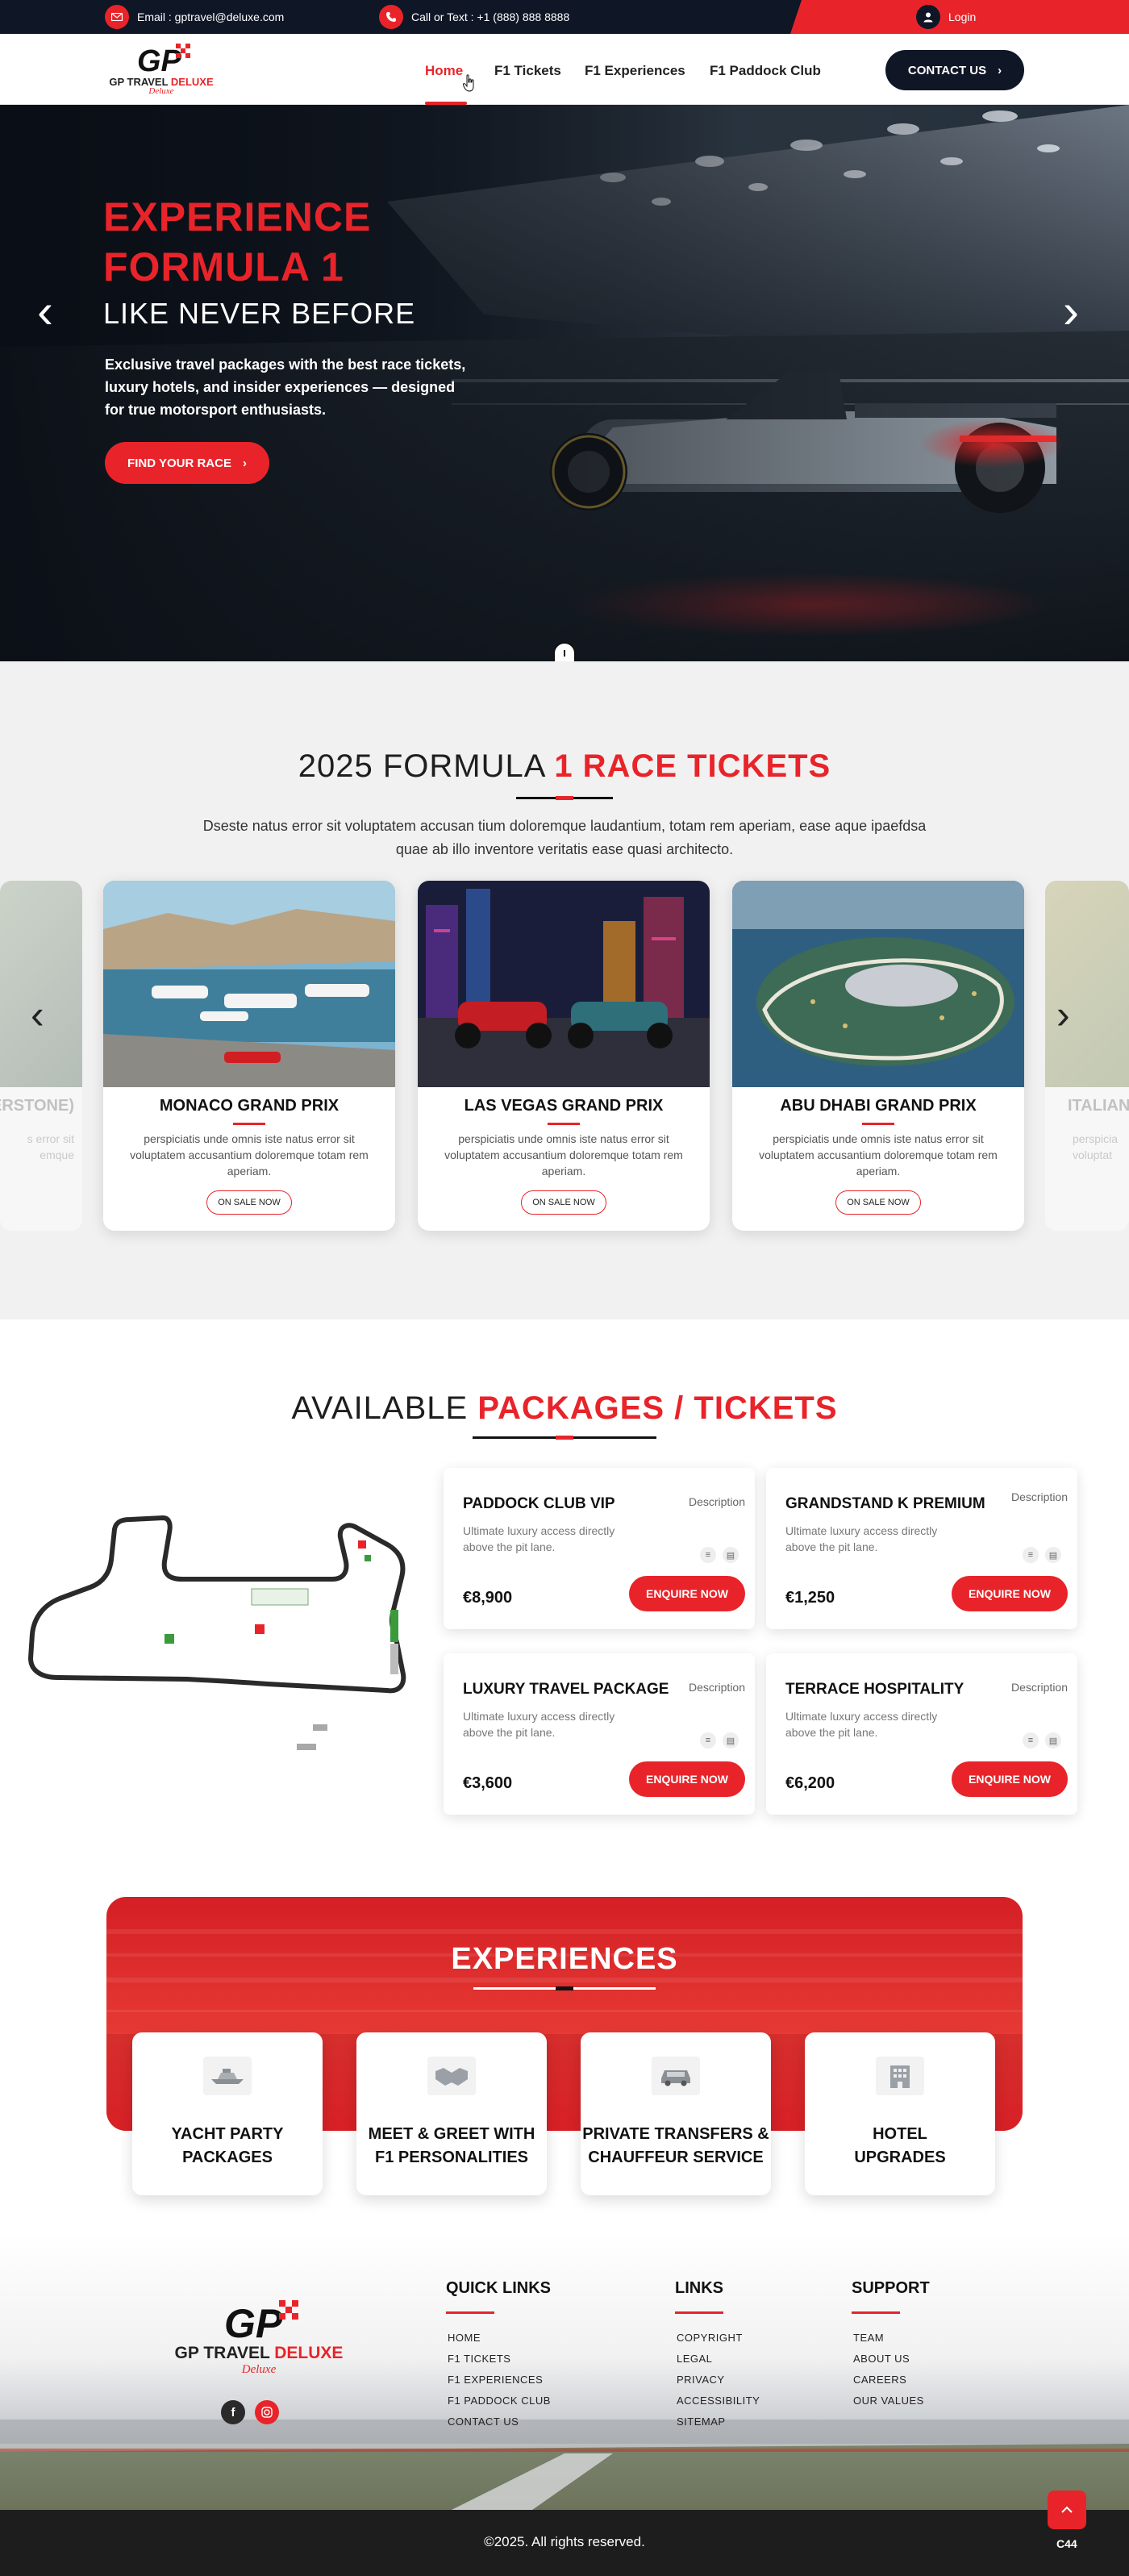 This screenshot has height=2576, width=1129. I want to click on footer-link-privacy: PRIVACY, so click(701, 2380).